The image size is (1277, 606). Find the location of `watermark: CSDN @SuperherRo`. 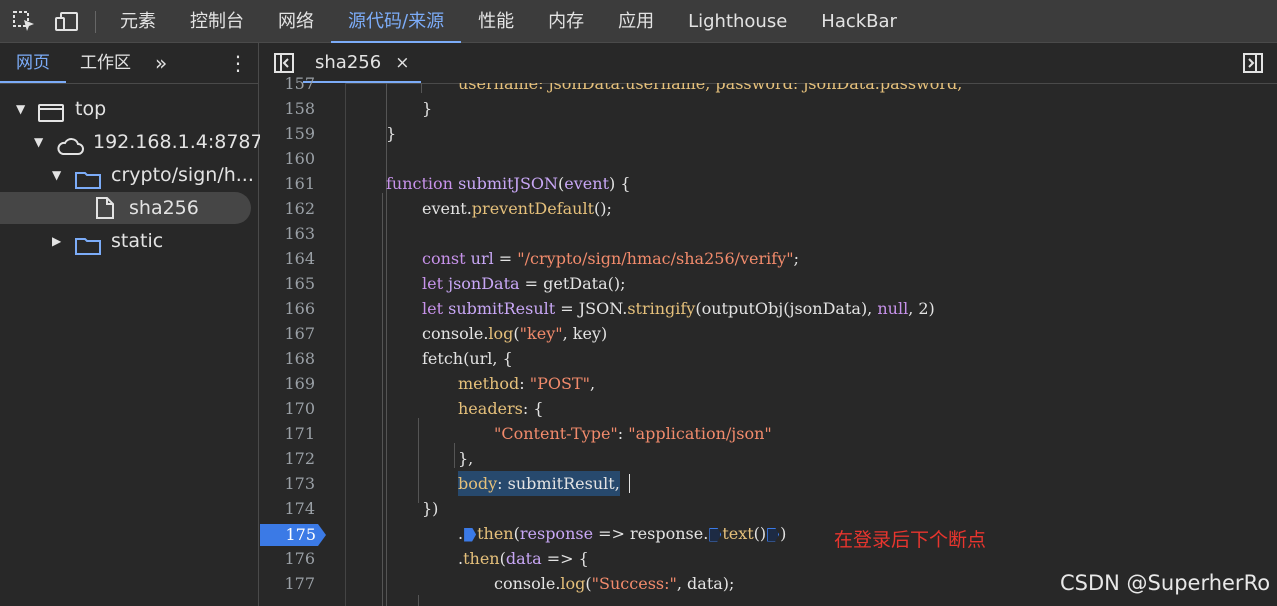

watermark: CSDN @SuperherRo is located at coordinates (1165, 583).